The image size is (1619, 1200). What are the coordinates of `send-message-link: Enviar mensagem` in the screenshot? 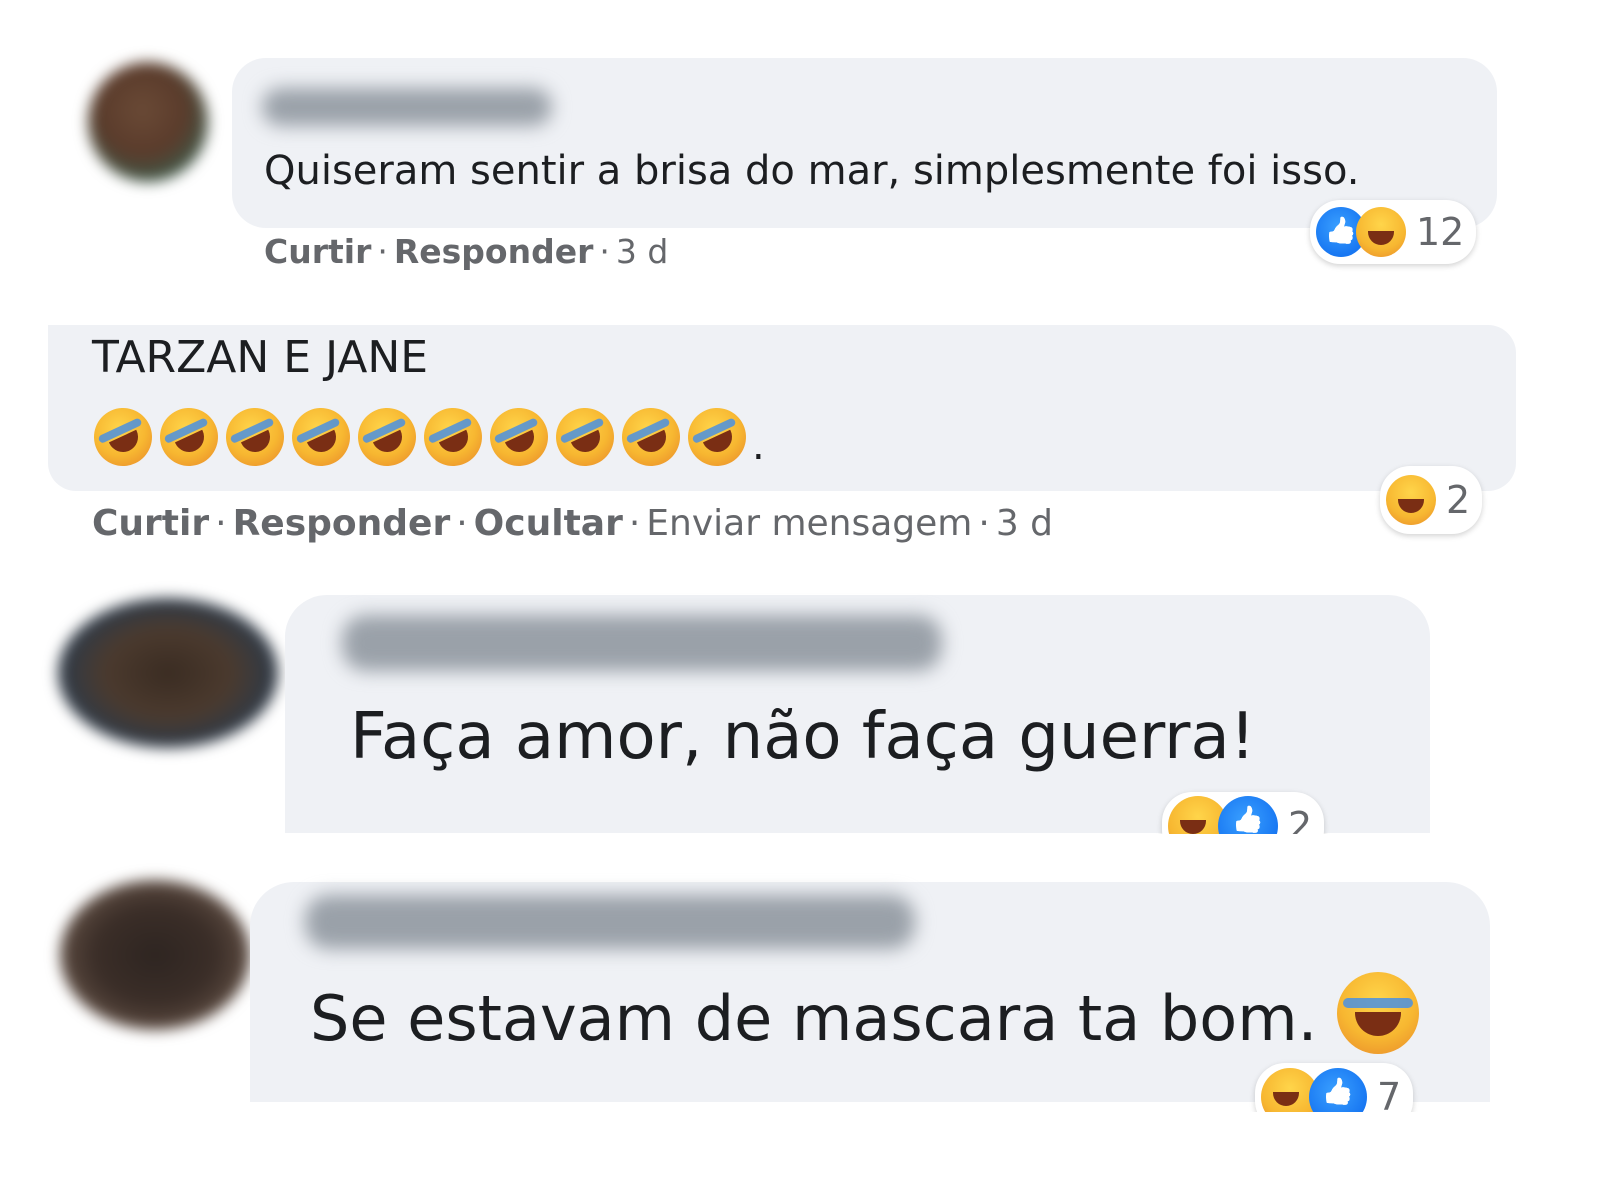 It's located at (809, 523).